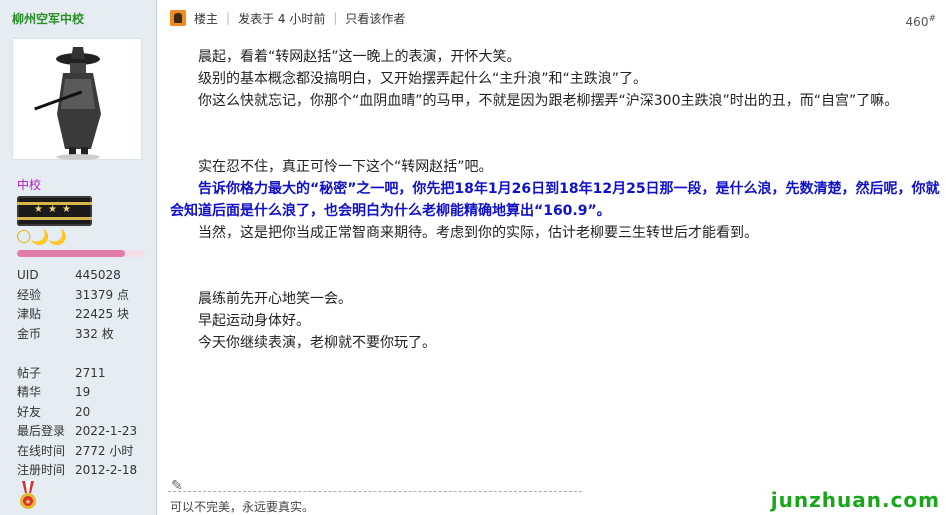 This screenshot has height=515, width=946. What do you see at coordinates (29, 314) in the screenshot?
I see `stat-label: 津贴` at bounding box center [29, 314].